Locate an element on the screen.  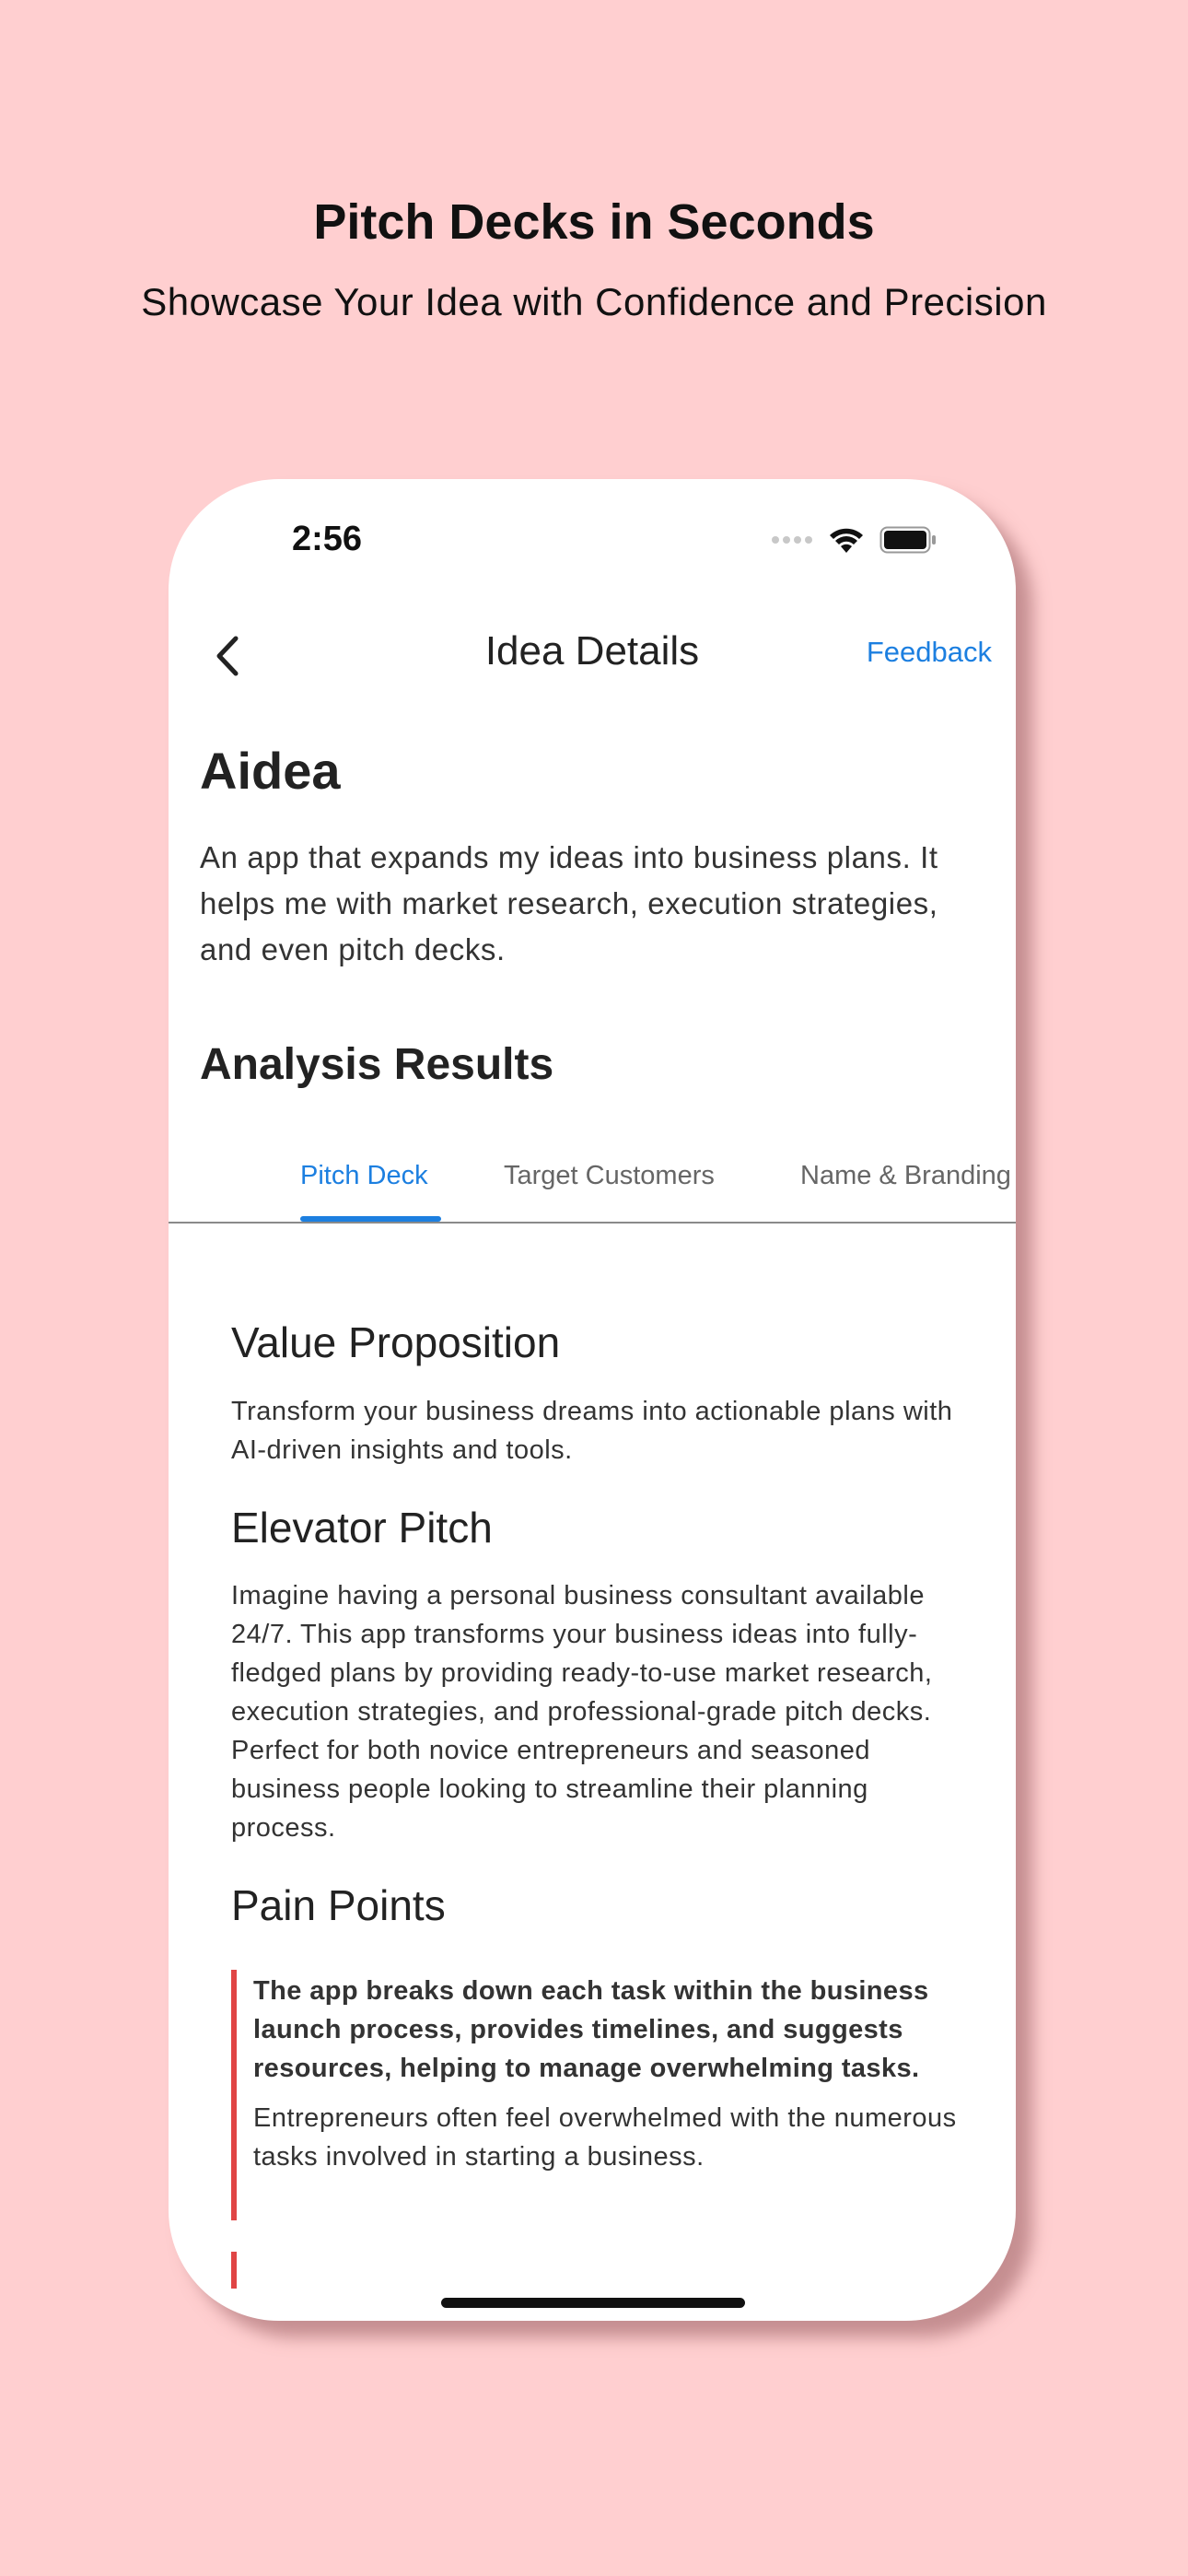
pain-points-heading: Pain Points is located at coordinates (338, 1905).